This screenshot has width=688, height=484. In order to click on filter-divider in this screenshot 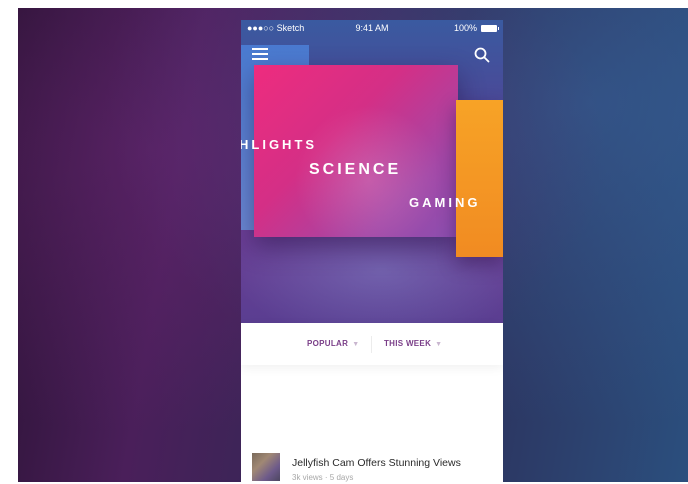, I will do `click(371, 344)`.